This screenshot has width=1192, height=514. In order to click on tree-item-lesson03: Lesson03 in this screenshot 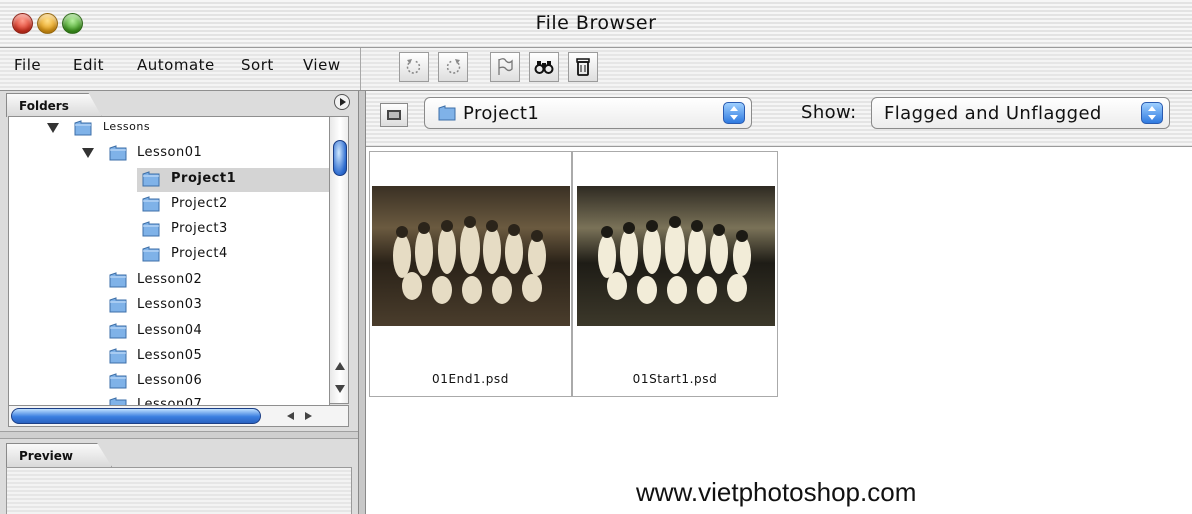, I will do `click(169, 306)`.